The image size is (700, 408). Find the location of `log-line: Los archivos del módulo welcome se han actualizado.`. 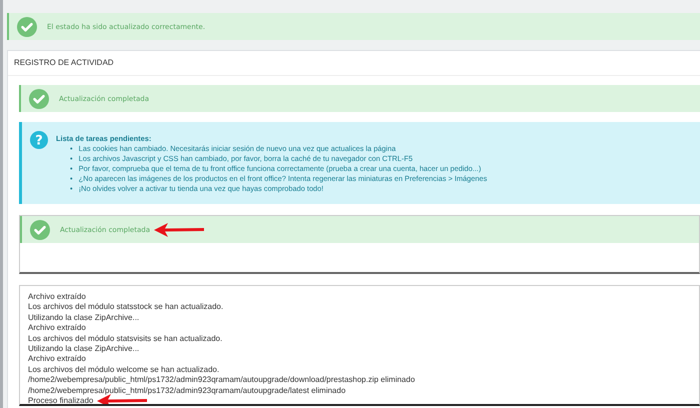

log-line: Los archivos del módulo welcome se han actualizado. is located at coordinates (124, 370).